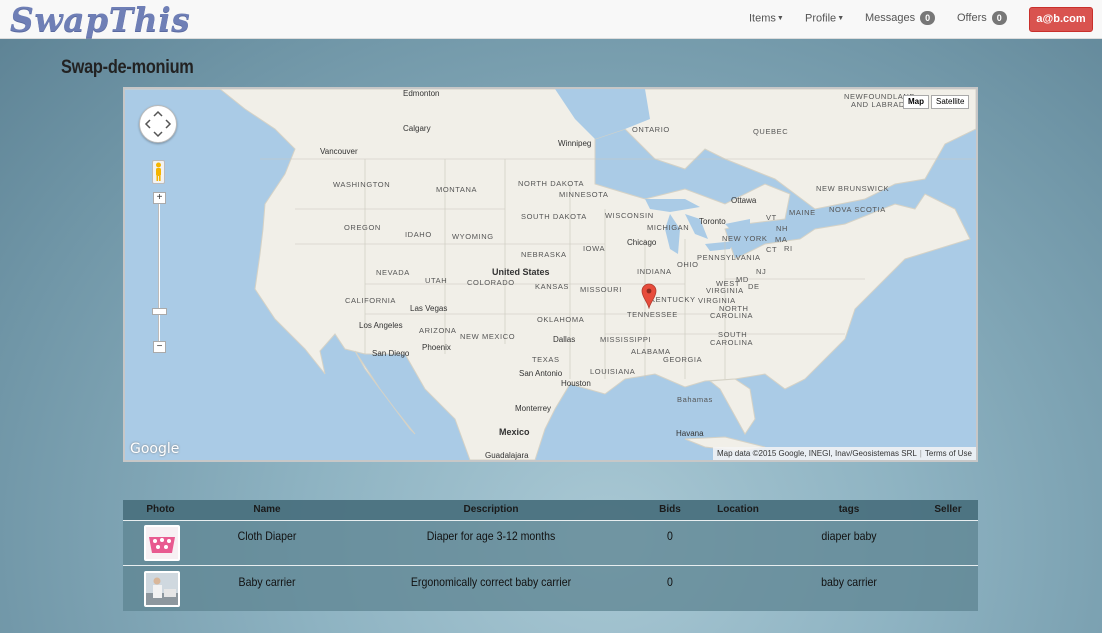  I want to click on map-type-map-button: Map, so click(916, 102).